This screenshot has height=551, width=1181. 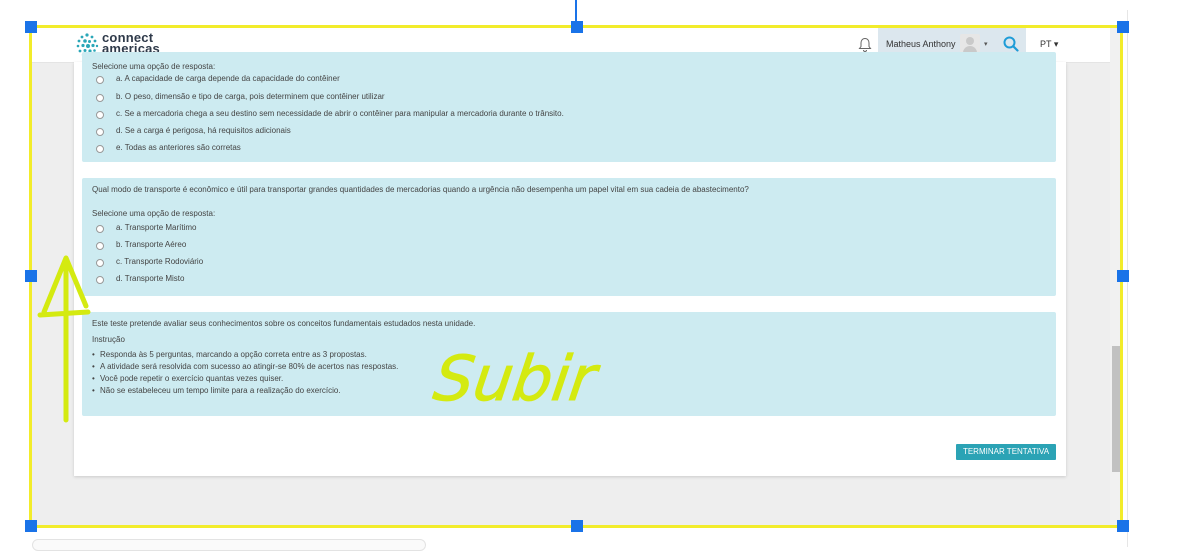 I want to click on arrow-up-icon, so click(x=64, y=339).